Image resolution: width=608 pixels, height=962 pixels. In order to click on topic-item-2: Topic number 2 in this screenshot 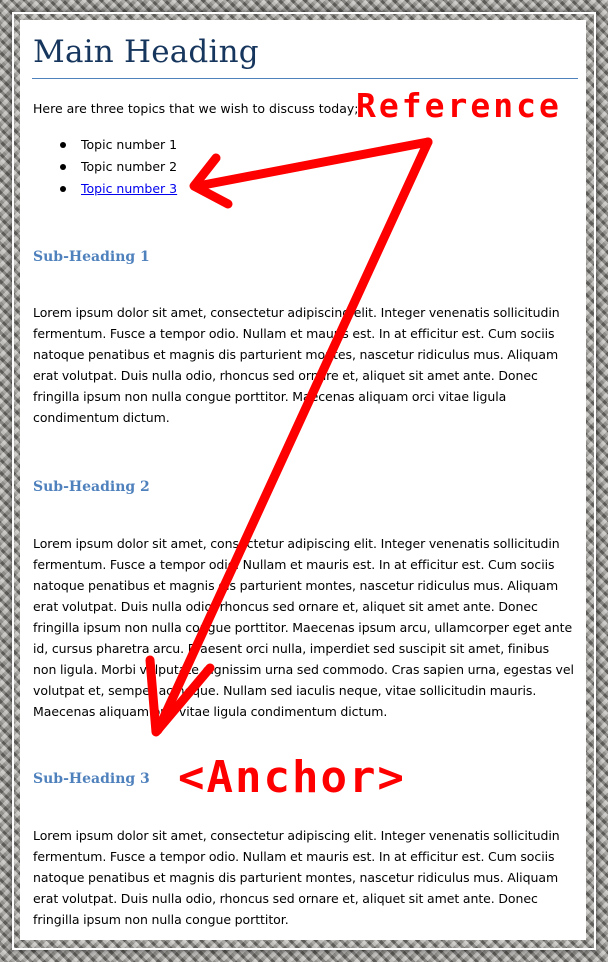, I will do `click(105, 167)`.